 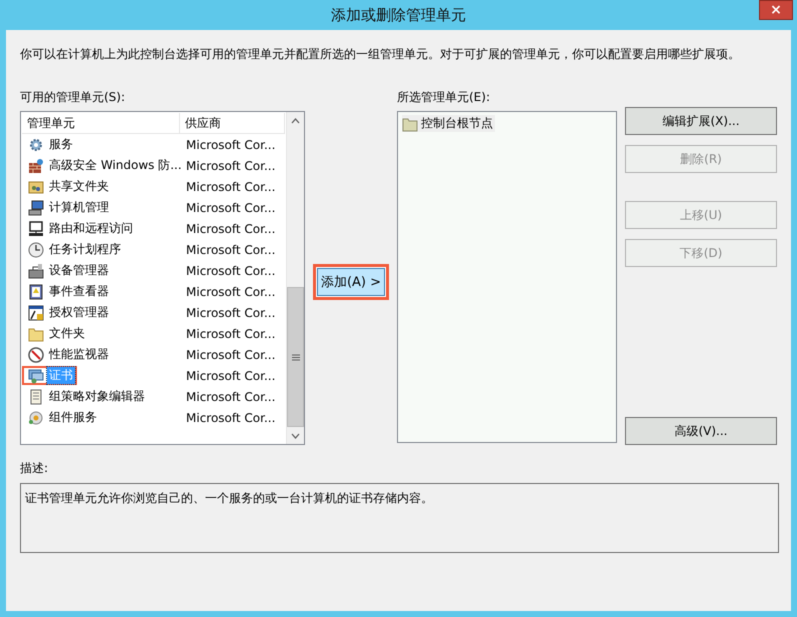 I want to click on snapin-name: 事件查看器, so click(x=79, y=291).